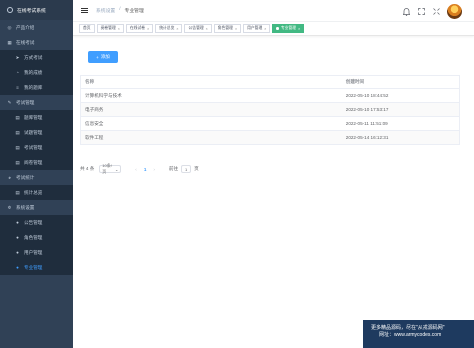 Image resolution: width=474 pixels, height=348 pixels. I want to click on sidebar-item: ▤ 阅卷管理, so click(36, 162).